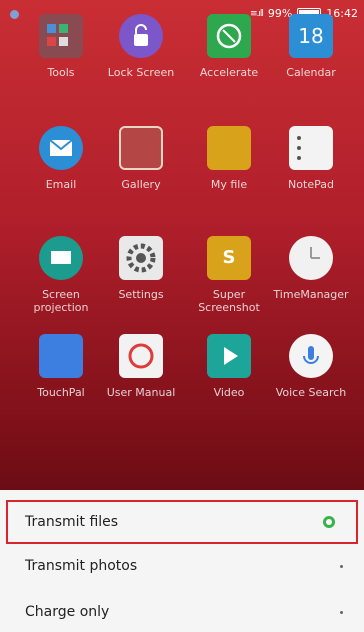 This screenshot has width=364, height=632. Describe the element at coordinates (229, 392) in the screenshot. I see `app-label: Video` at that location.